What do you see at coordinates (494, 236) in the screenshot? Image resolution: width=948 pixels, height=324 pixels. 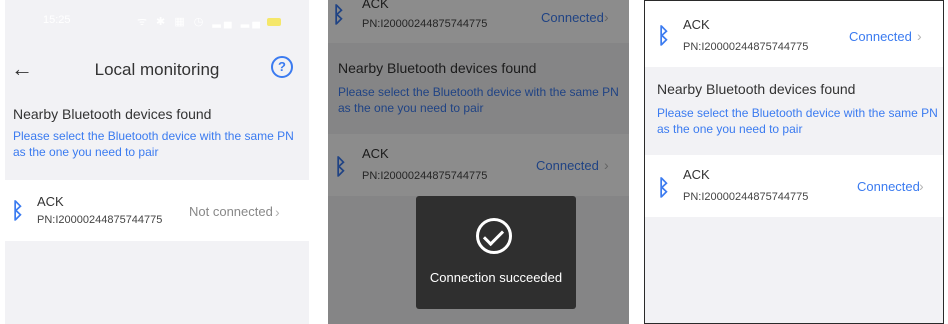 I see `checkmark-icon` at bounding box center [494, 236].